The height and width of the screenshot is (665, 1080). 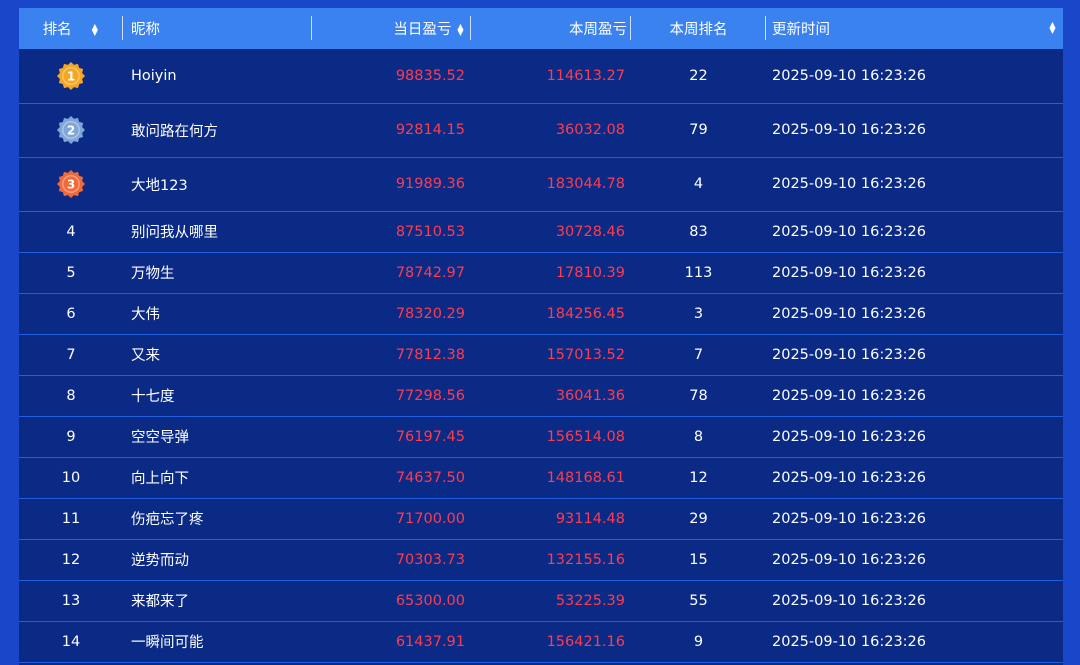 I want to click on weekly-rank-cell: 7, so click(x=698, y=354).